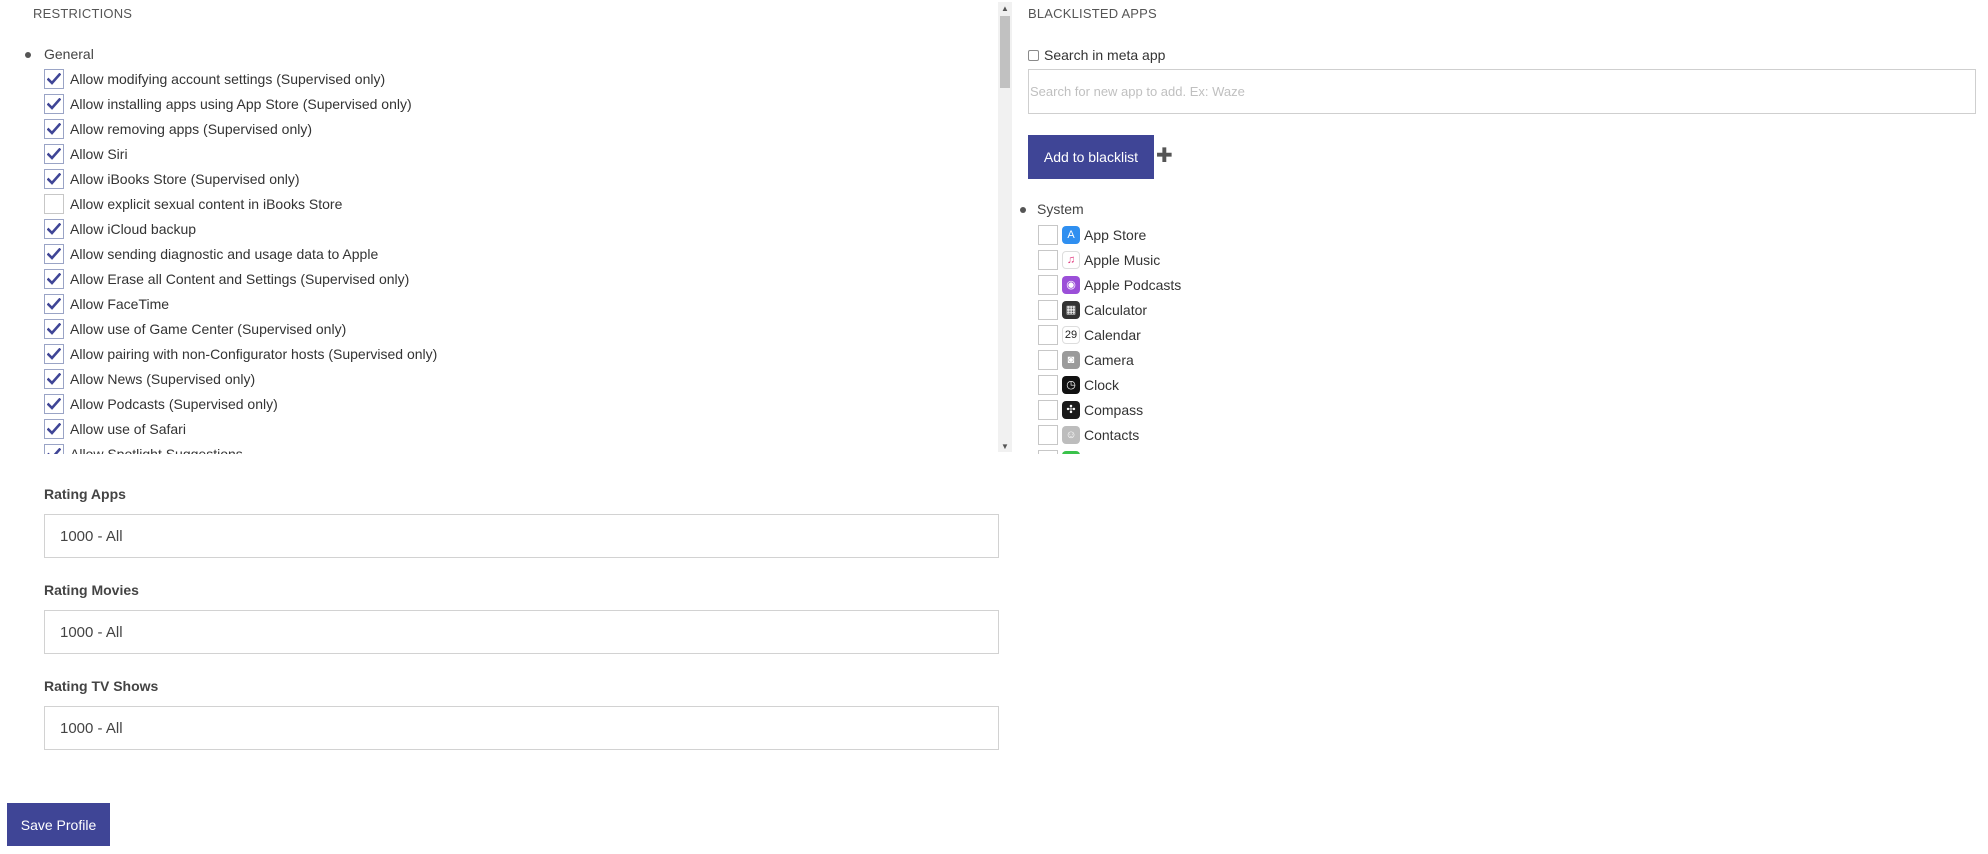  Describe the element at coordinates (1092, 13) in the screenshot. I see `blacklist-title: BLACKLISTED APPS` at that location.